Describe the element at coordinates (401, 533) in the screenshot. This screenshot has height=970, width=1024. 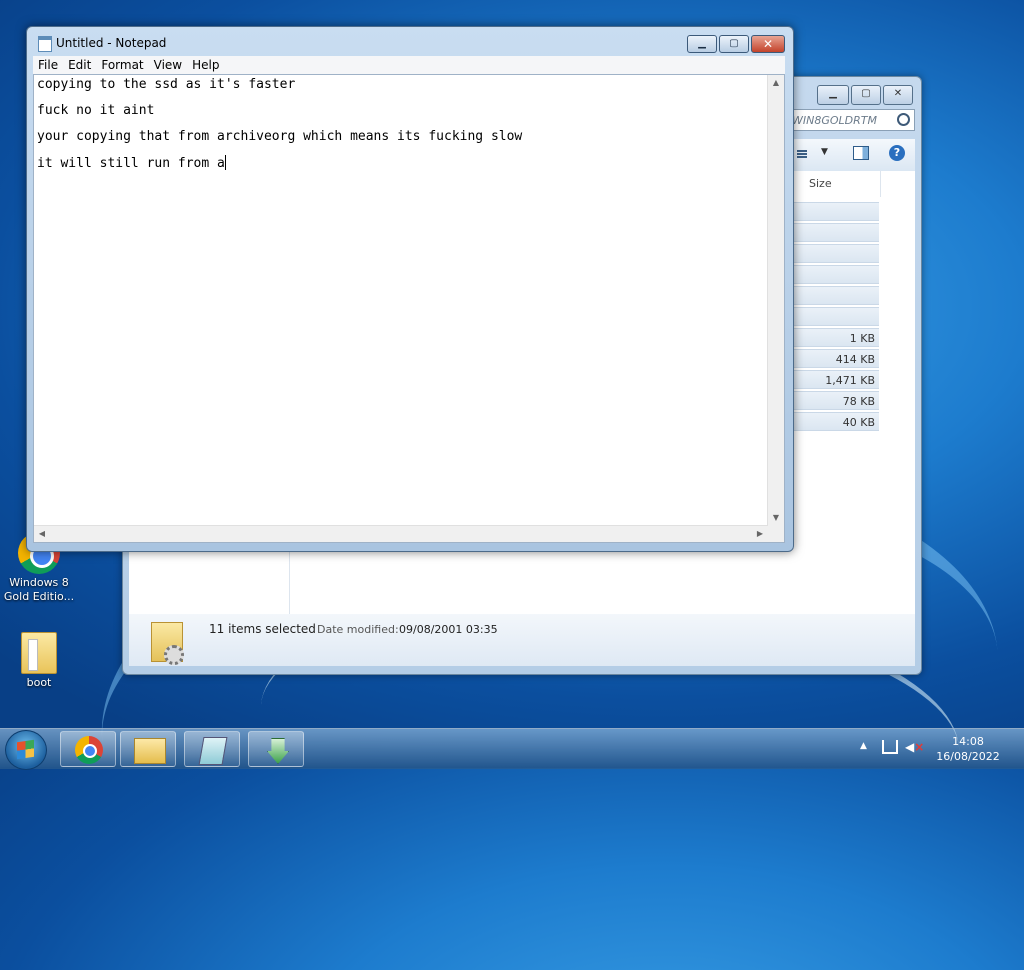
I see `horizontal-scrollbar: ◀ ▶` at that location.